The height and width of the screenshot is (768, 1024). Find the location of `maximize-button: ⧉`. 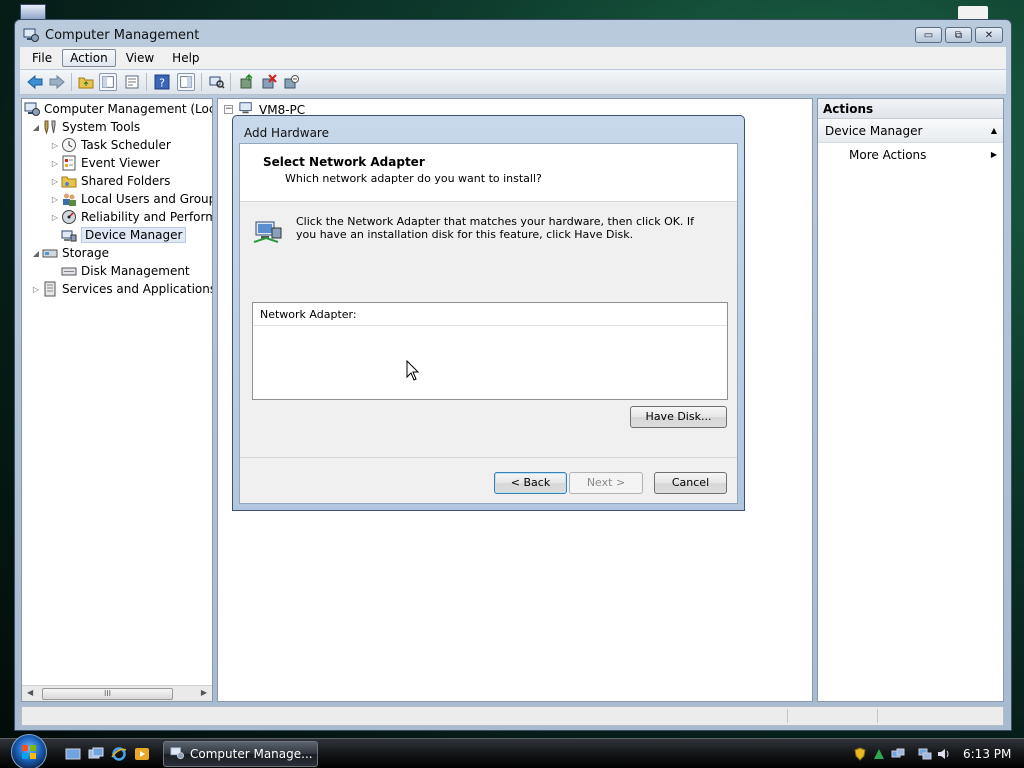

maximize-button: ⧉ is located at coordinates (958, 35).